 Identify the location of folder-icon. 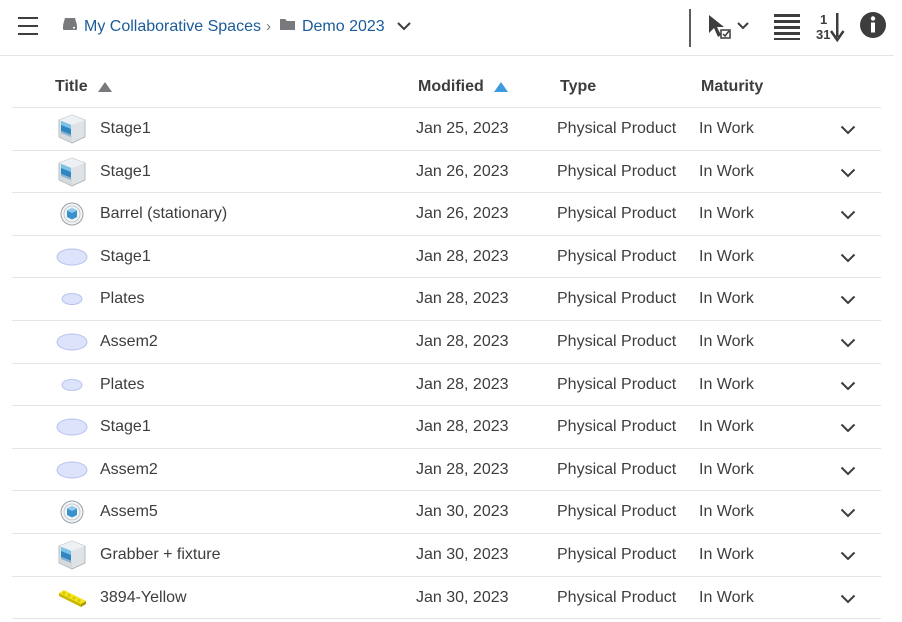
(287, 26).